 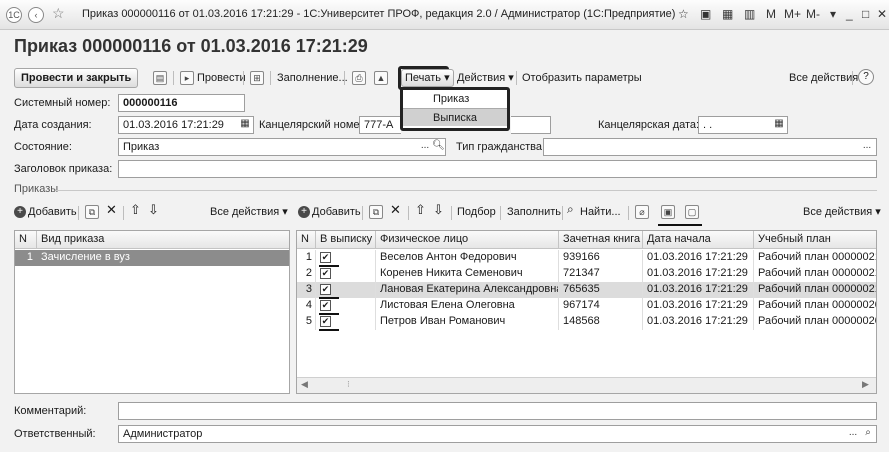 What do you see at coordinates (586, 385) in the screenshot?
I see `horizontal-scrollbar: ◀ ⁝ ▶` at bounding box center [586, 385].